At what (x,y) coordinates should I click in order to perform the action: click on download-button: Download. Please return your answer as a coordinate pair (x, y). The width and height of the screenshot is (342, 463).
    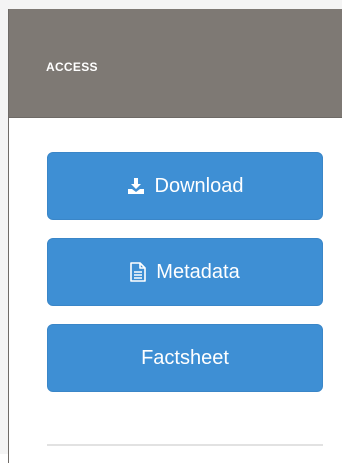
    Looking at the image, I should click on (185, 186).